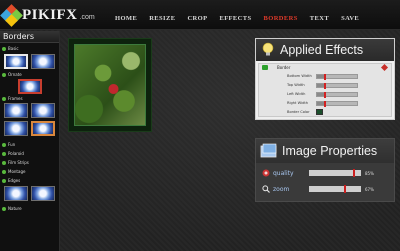 This screenshot has width=400, height=251. Describe the element at coordinates (13, 153) in the screenshot. I see `category-polaroid: Polaroid` at that location.